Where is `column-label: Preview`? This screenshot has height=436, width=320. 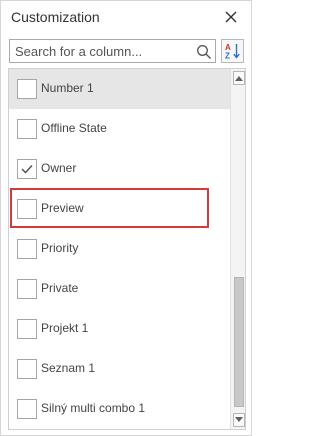
column-label: Preview is located at coordinates (62, 208).